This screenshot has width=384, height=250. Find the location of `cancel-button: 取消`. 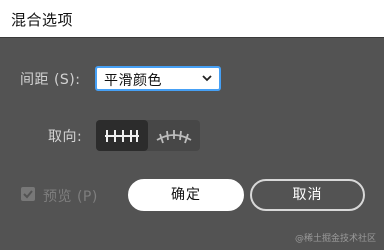

cancel-button: 取消 is located at coordinates (307, 195).